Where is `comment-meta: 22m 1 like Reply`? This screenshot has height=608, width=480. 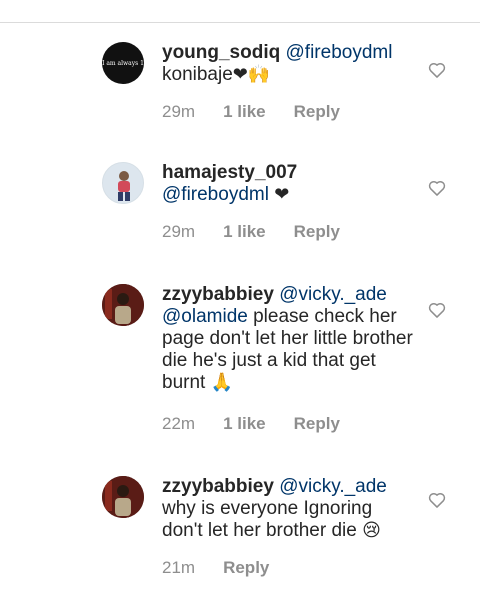
comment-meta: 22m 1 like Reply is located at coordinates (265, 424).